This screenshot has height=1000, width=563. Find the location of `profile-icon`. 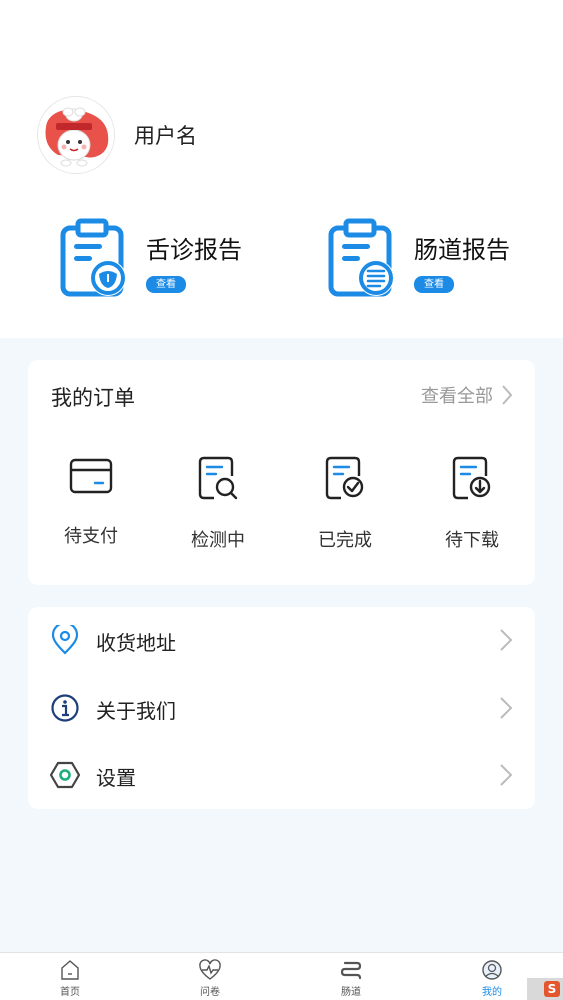

profile-icon is located at coordinates (492, 970).